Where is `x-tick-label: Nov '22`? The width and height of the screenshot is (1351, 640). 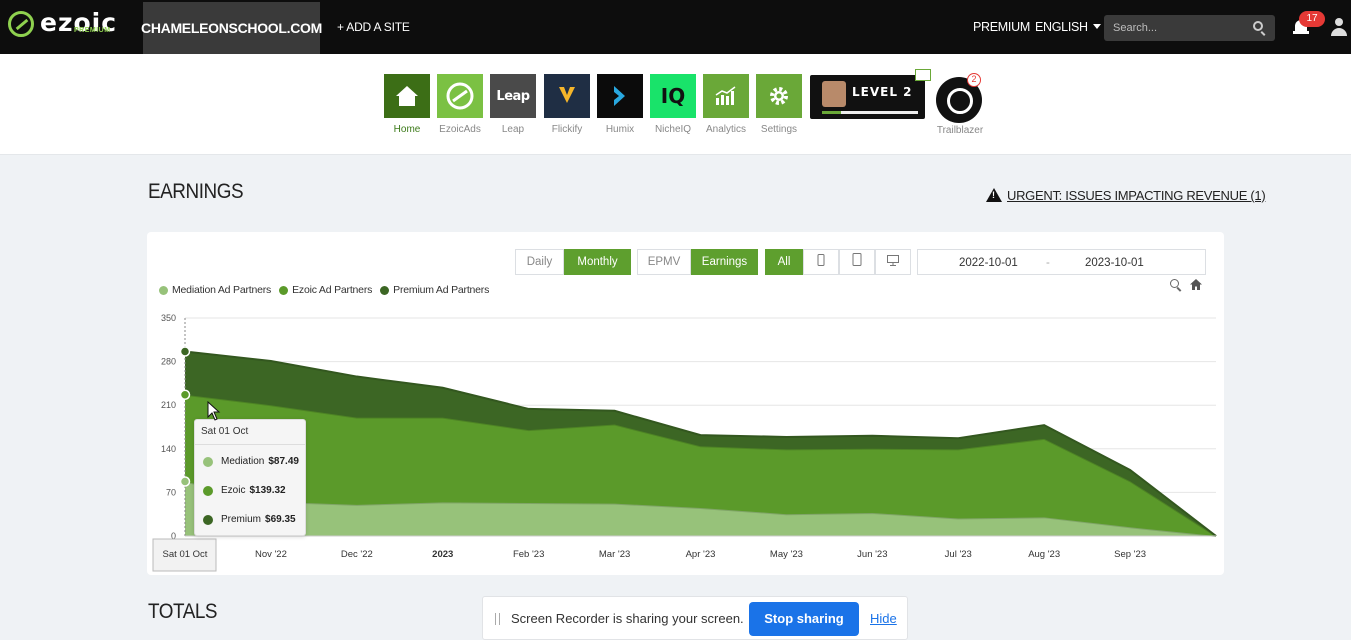
x-tick-label: Nov '22 is located at coordinates (271, 554).